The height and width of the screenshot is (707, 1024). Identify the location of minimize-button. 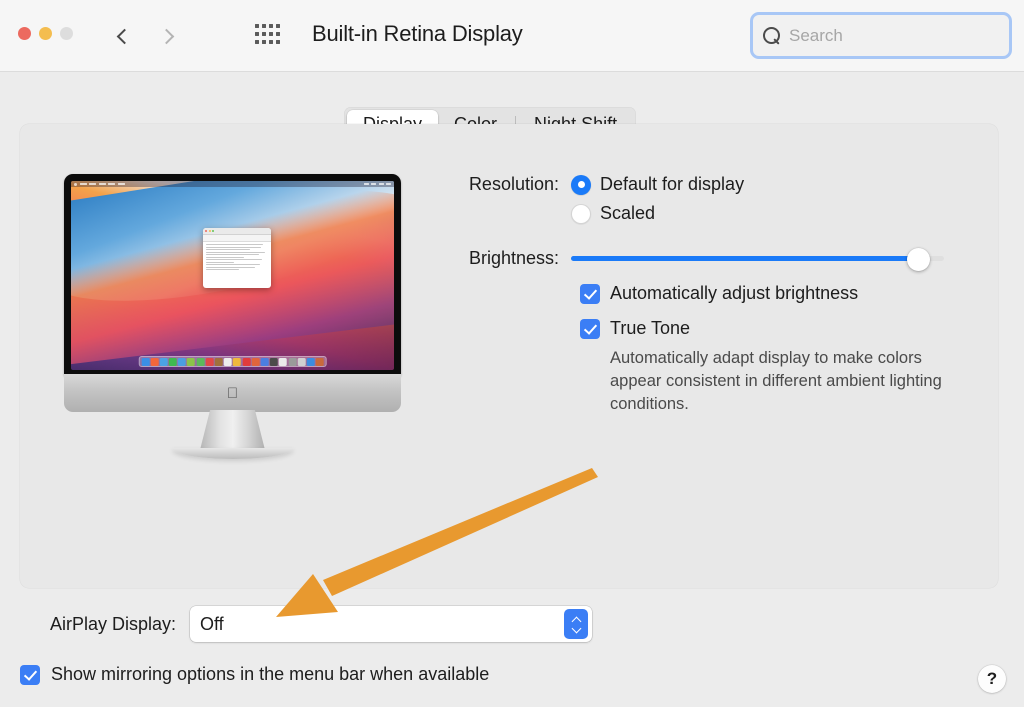
(45, 33).